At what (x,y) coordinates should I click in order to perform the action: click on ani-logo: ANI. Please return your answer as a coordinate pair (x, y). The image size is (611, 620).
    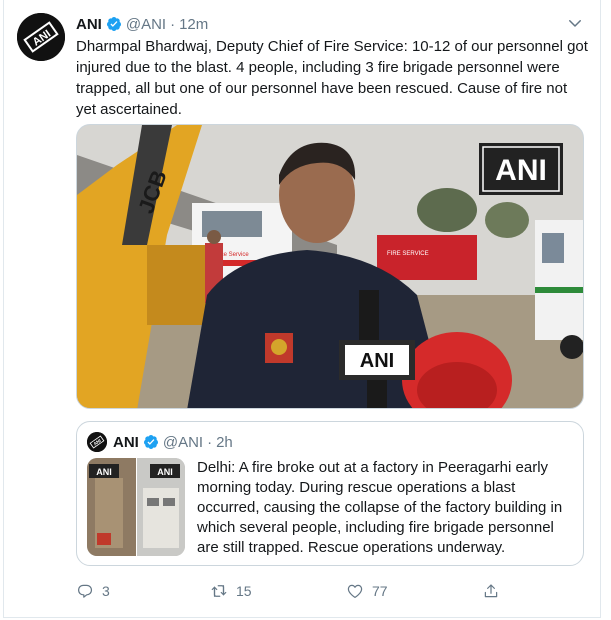
    Looking at the image, I should click on (41, 37).